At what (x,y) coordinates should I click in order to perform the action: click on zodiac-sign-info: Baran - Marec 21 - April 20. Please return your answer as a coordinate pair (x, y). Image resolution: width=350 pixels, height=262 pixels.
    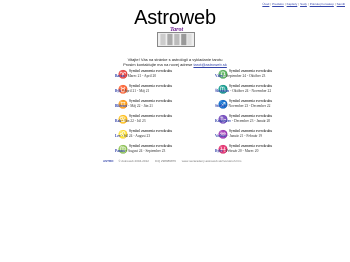
    Looking at the image, I should click on (135, 76).